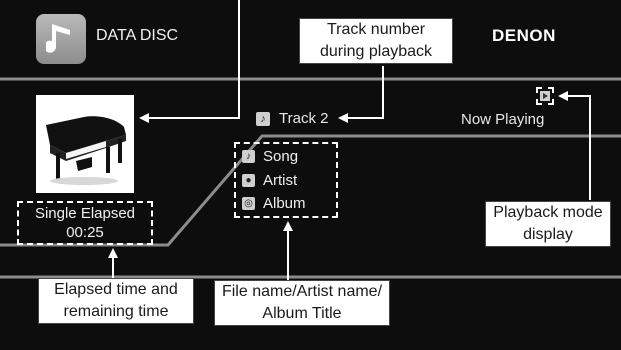  What do you see at coordinates (302, 291) in the screenshot?
I see `callout-line-1: File name/Artist name/` at bounding box center [302, 291].